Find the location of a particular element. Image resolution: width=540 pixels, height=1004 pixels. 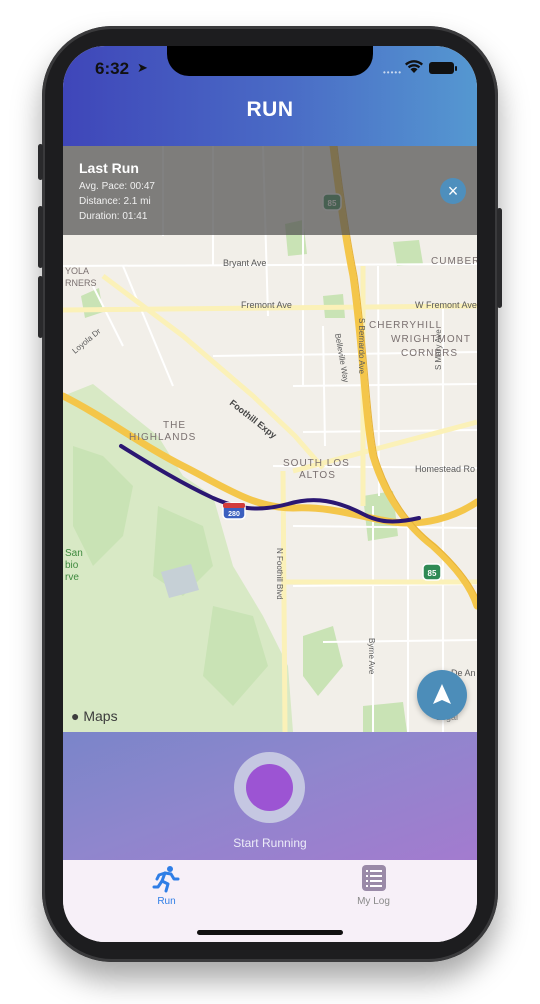

tab-run: Run is located at coordinates (166, 890).